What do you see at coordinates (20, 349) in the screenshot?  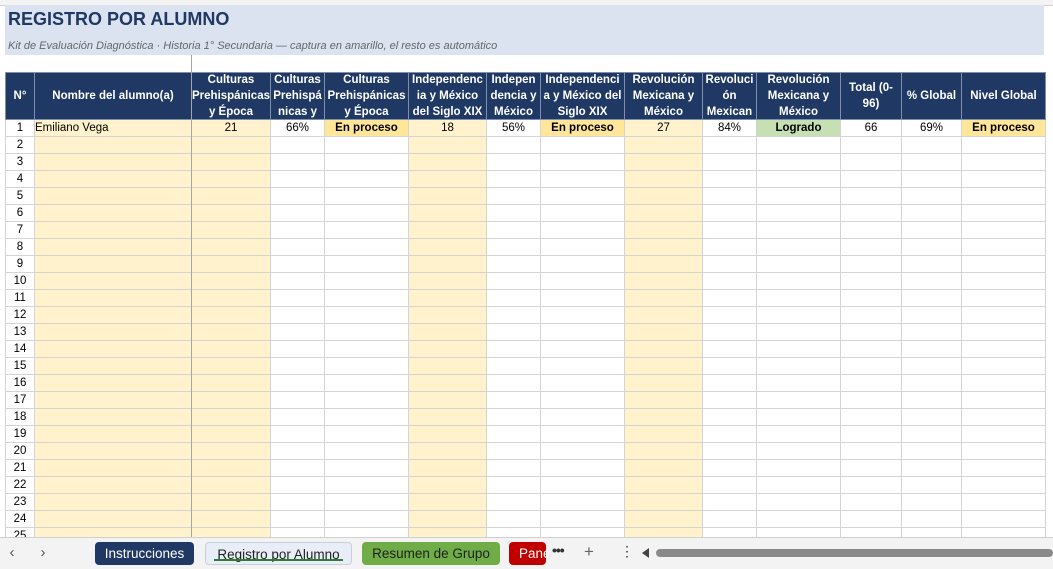 I see `cell-n: 14` at bounding box center [20, 349].